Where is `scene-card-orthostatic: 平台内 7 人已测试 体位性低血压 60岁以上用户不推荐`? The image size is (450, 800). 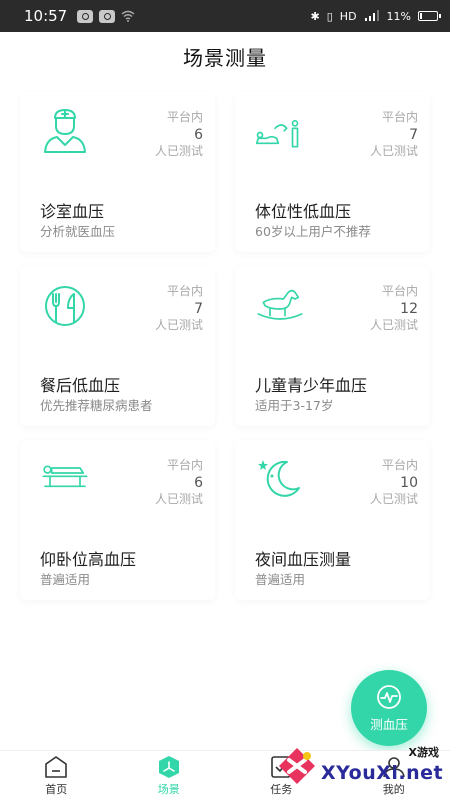
scene-card-orthostatic: 平台内 7 人已测试 体位性低血压 60岁以上用户不推荐 is located at coordinates (332, 172).